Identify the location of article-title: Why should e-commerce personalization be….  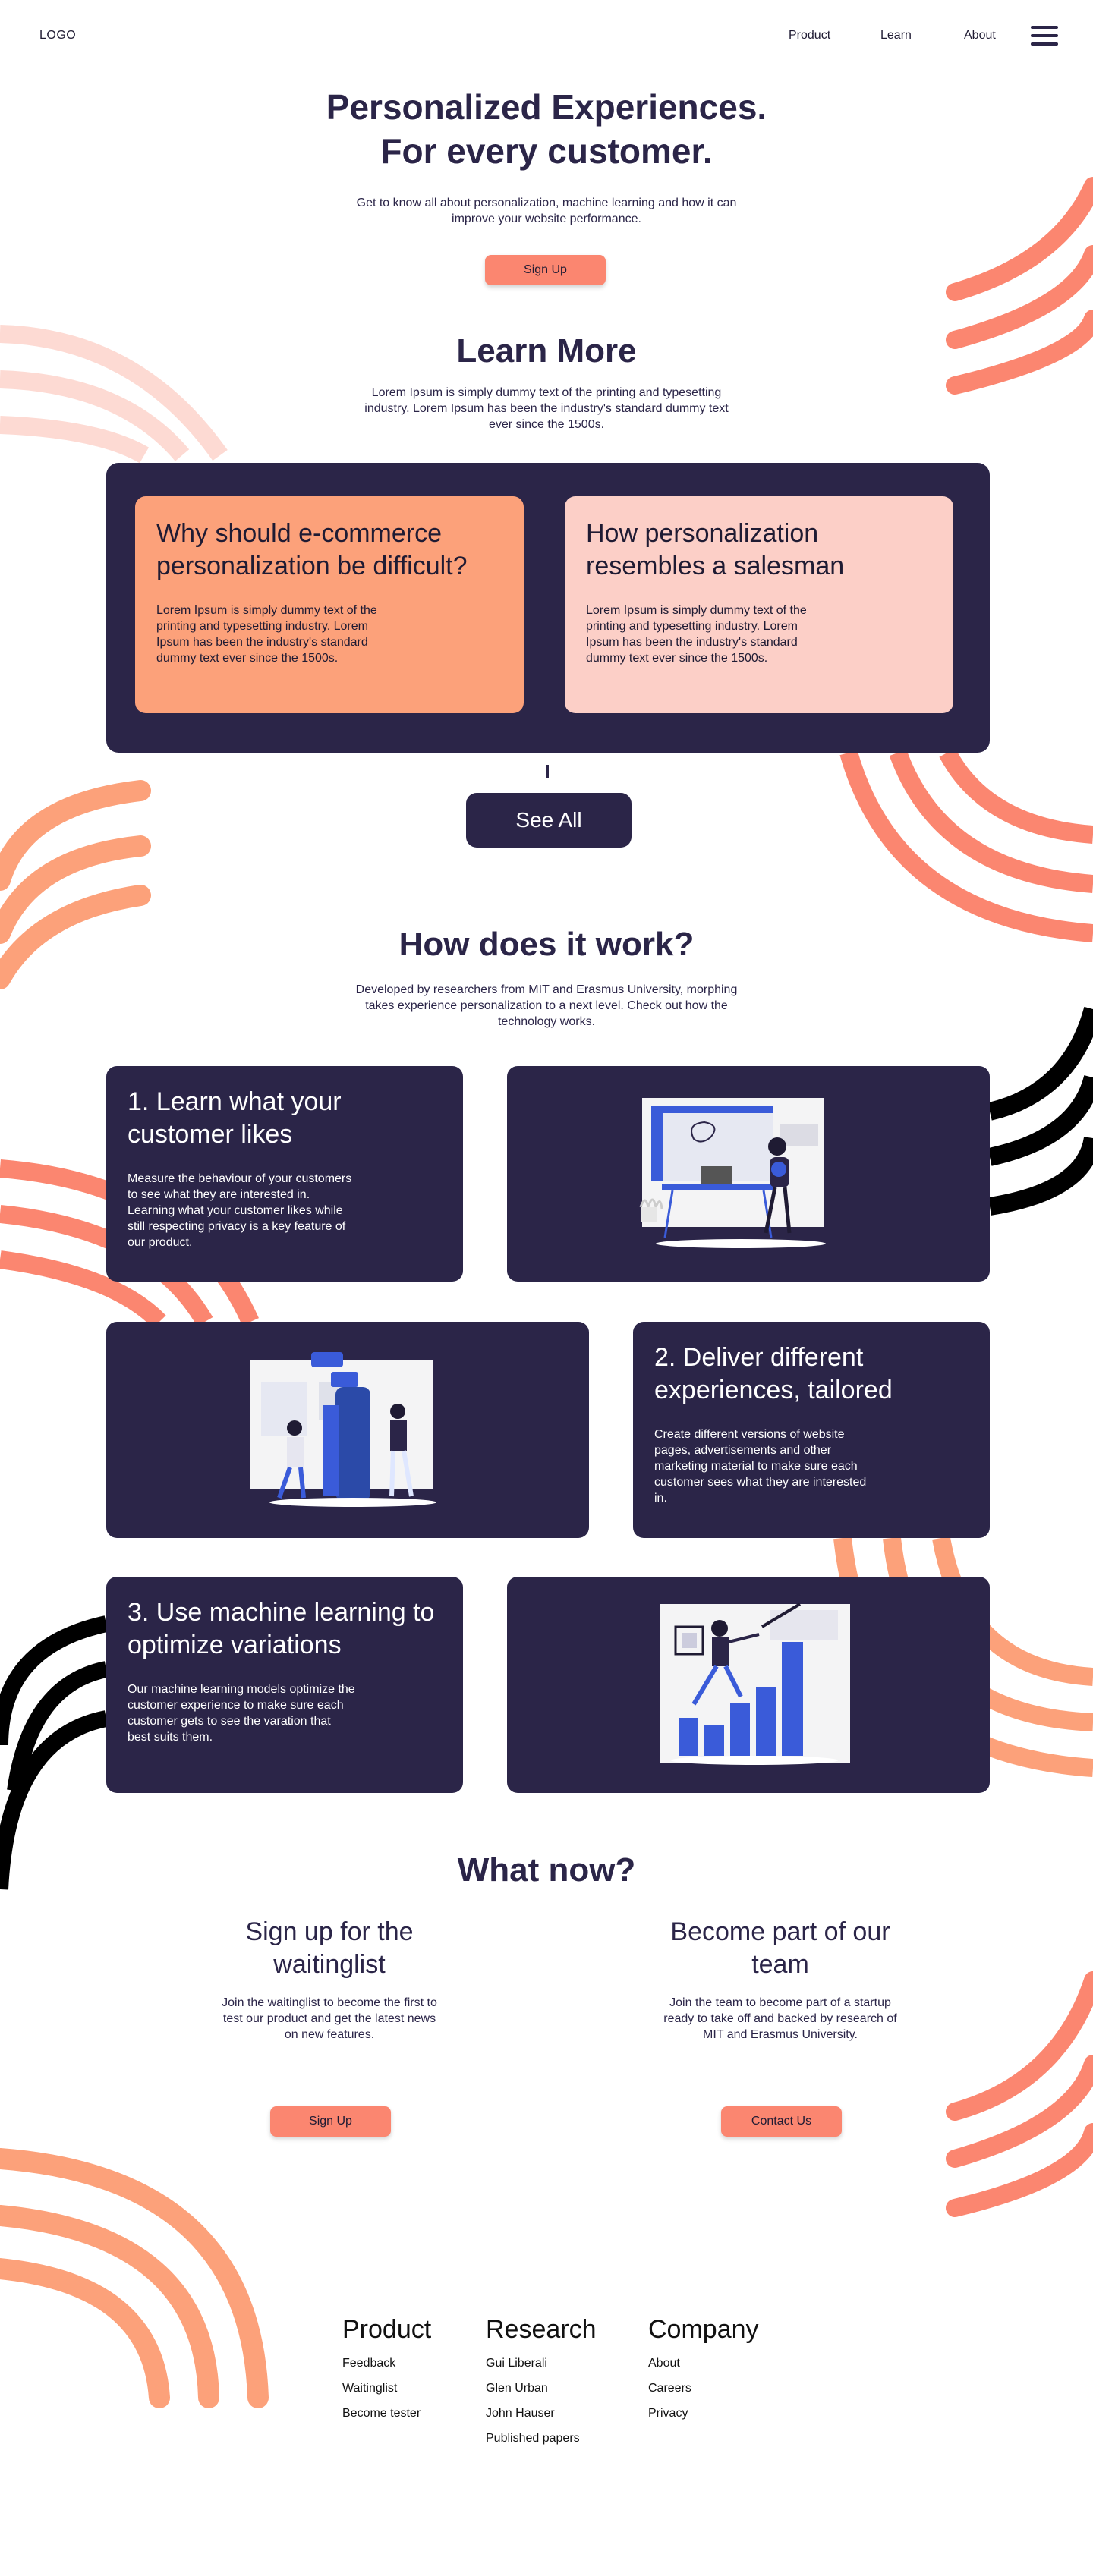
(312, 549).